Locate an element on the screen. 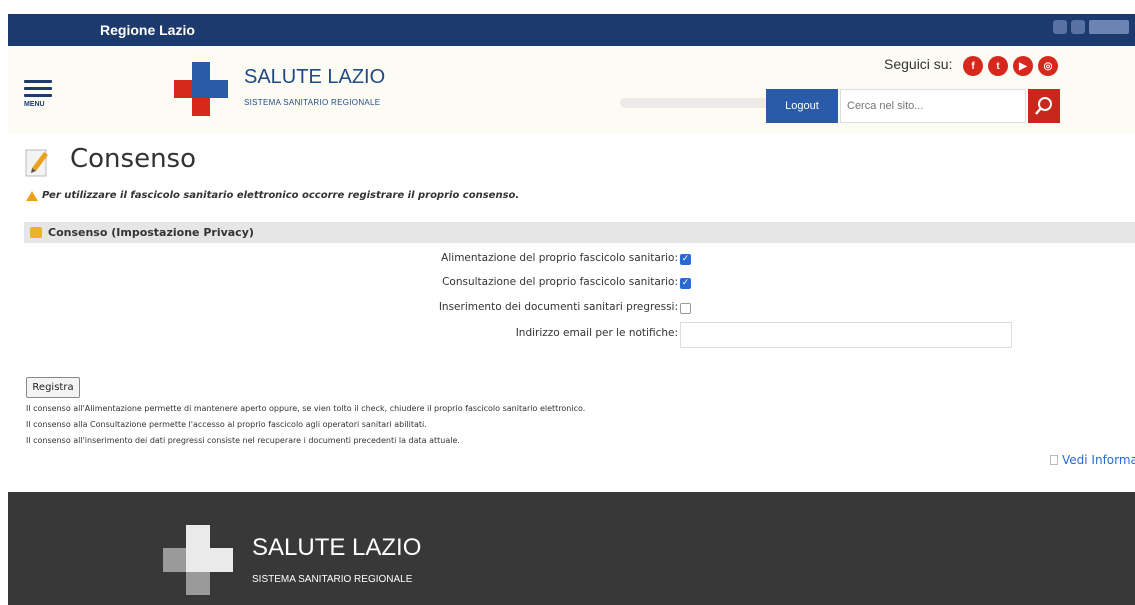  privacy-section-header: Consenso (Impostazione Privacy) is located at coordinates (579, 232).